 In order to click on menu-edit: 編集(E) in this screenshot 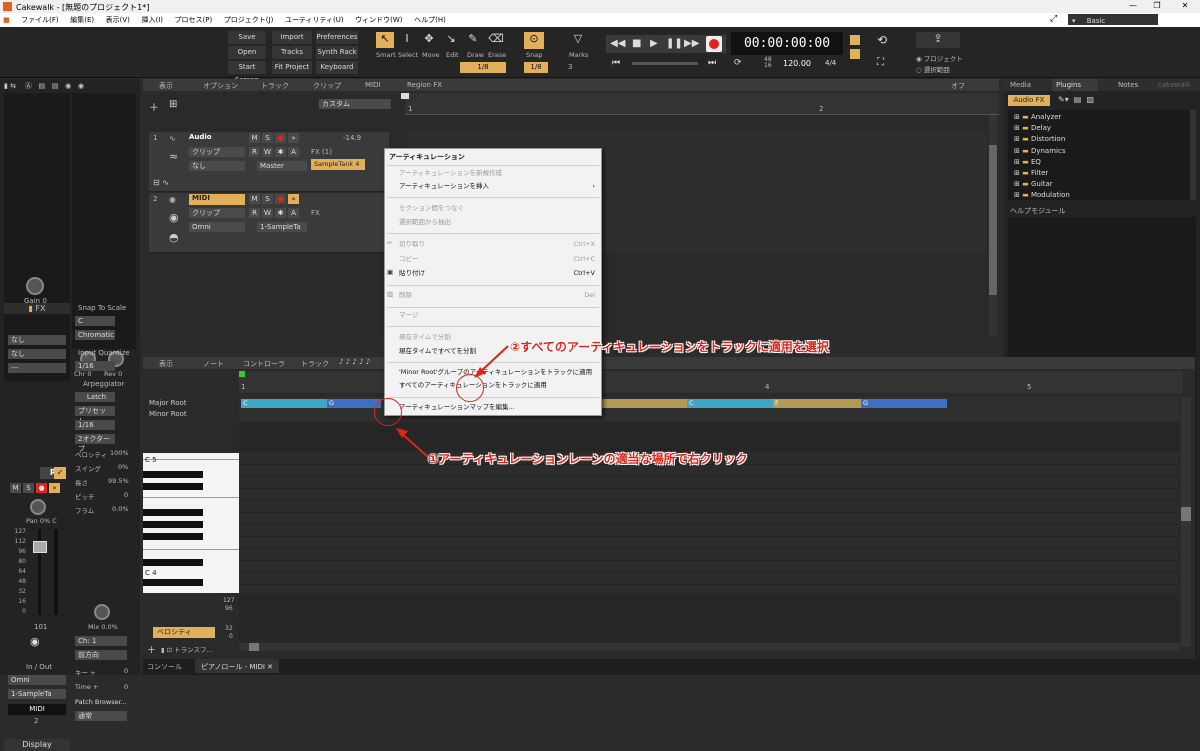, I will do `click(82, 20)`.